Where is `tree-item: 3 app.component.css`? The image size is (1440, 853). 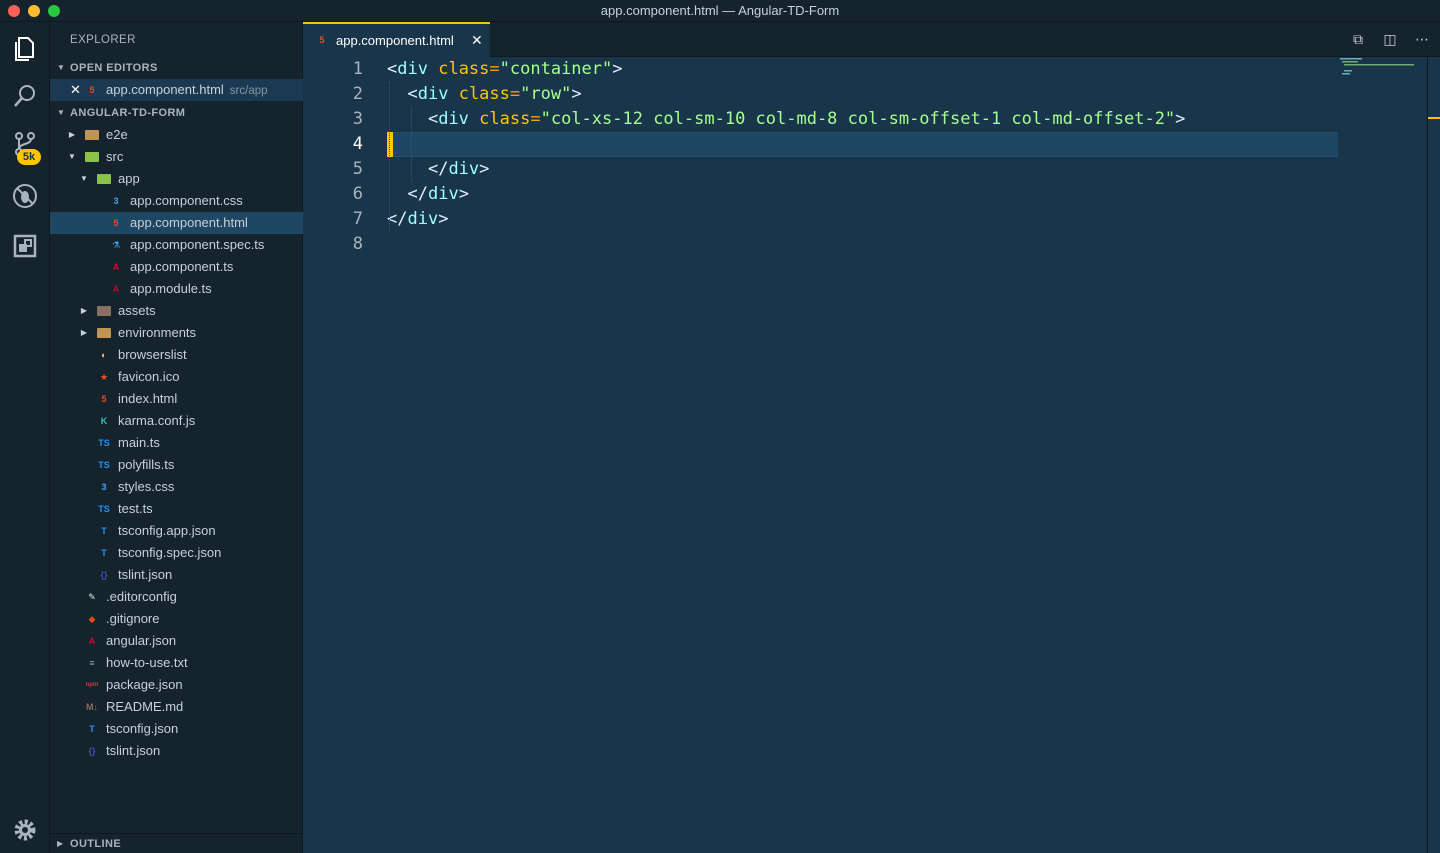
tree-item: 3 app.component.css is located at coordinates (176, 201).